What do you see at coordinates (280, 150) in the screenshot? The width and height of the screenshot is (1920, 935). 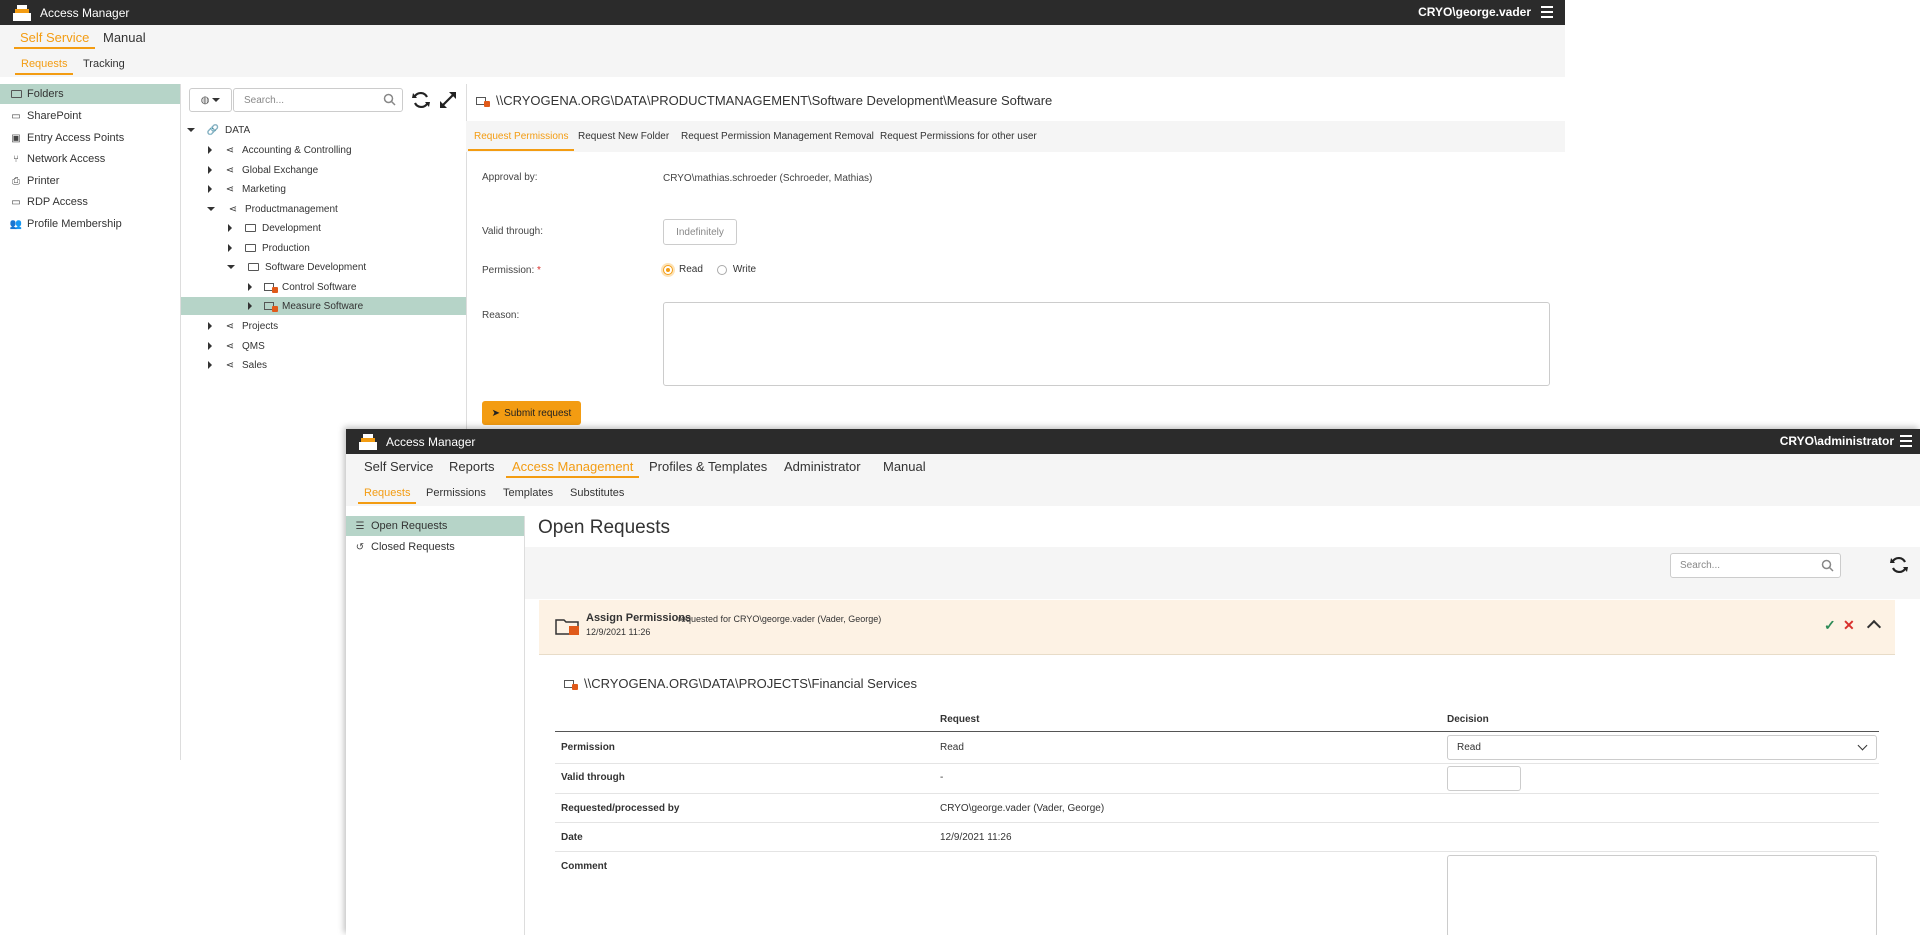 I see `tree-node-accounting: ⋖ Accounting & Controlling` at bounding box center [280, 150].